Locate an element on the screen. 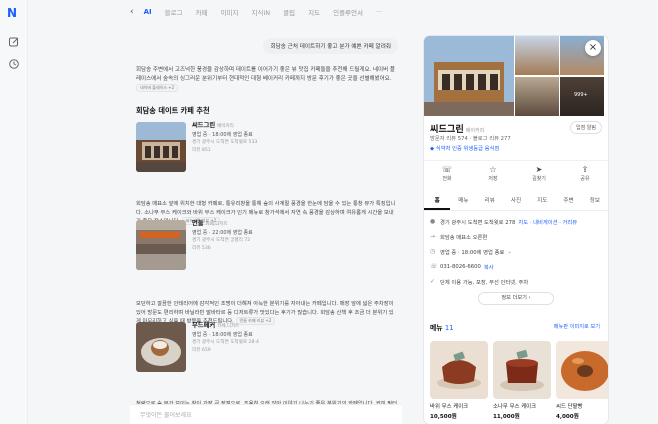 This screenshot has width=658, height=424. share-button: ⇪ 공유 is located at coordinates (585, 174).